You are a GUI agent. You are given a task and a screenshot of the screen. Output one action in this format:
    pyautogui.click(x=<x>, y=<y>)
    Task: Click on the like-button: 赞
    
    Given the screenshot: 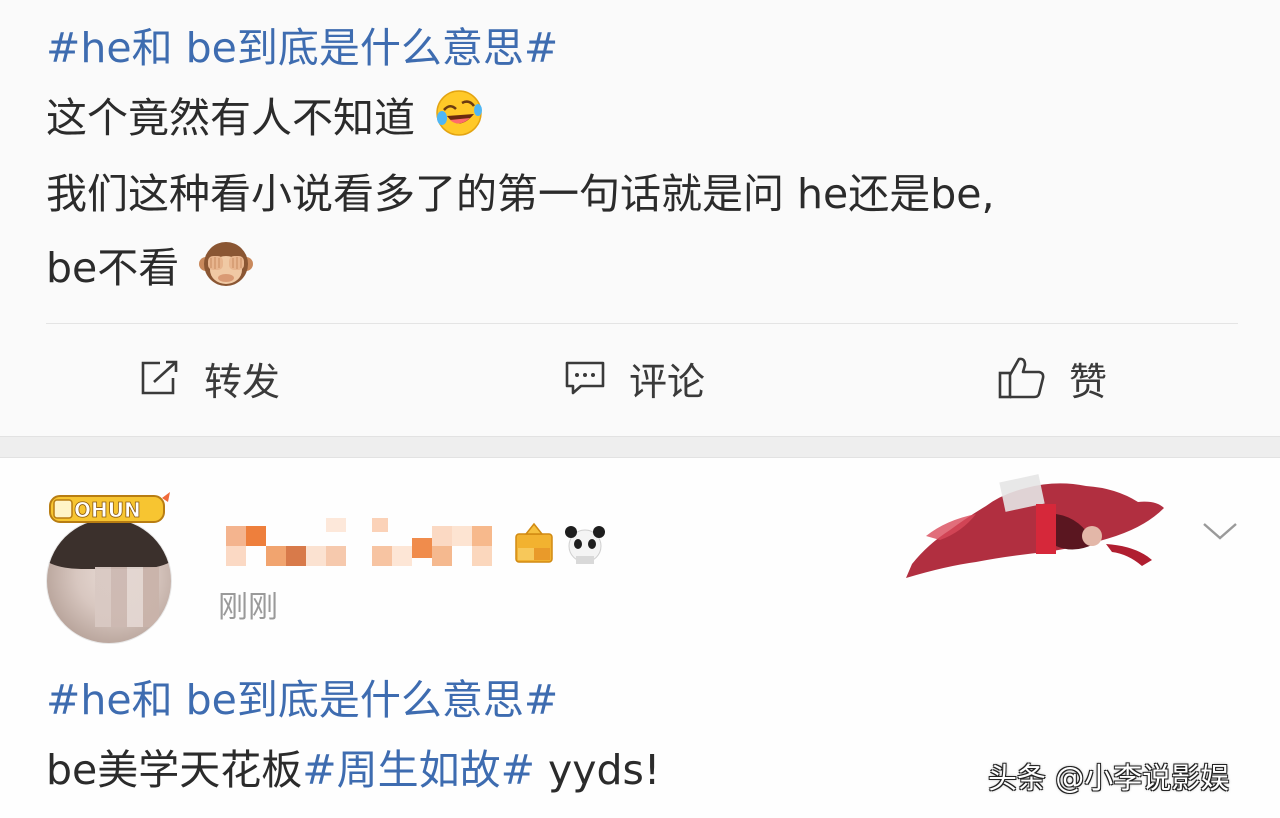 What is the action you would take?
    pyautogui.click(x=1052, y=378)
    